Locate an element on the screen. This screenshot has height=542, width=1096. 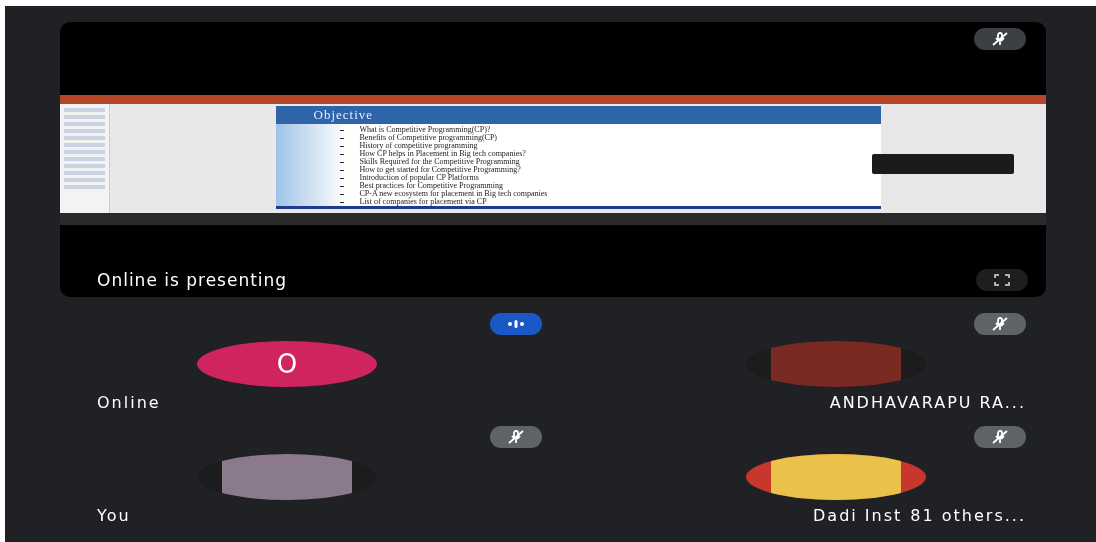
slide-bullet: List of companies for placement via CP is located at coordinates (443, 202).